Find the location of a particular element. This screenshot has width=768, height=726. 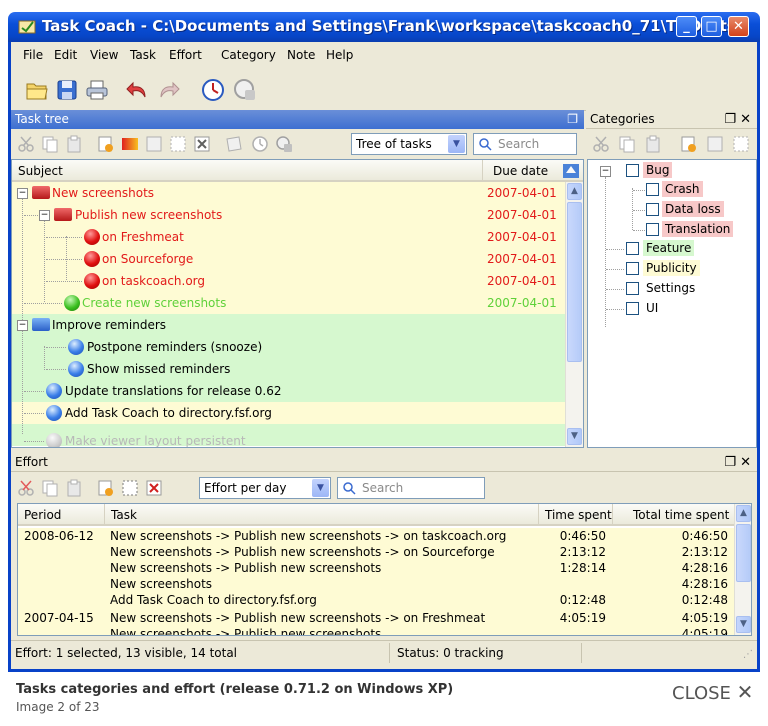

category-feature: Feature is located at coordinates (669, 248).